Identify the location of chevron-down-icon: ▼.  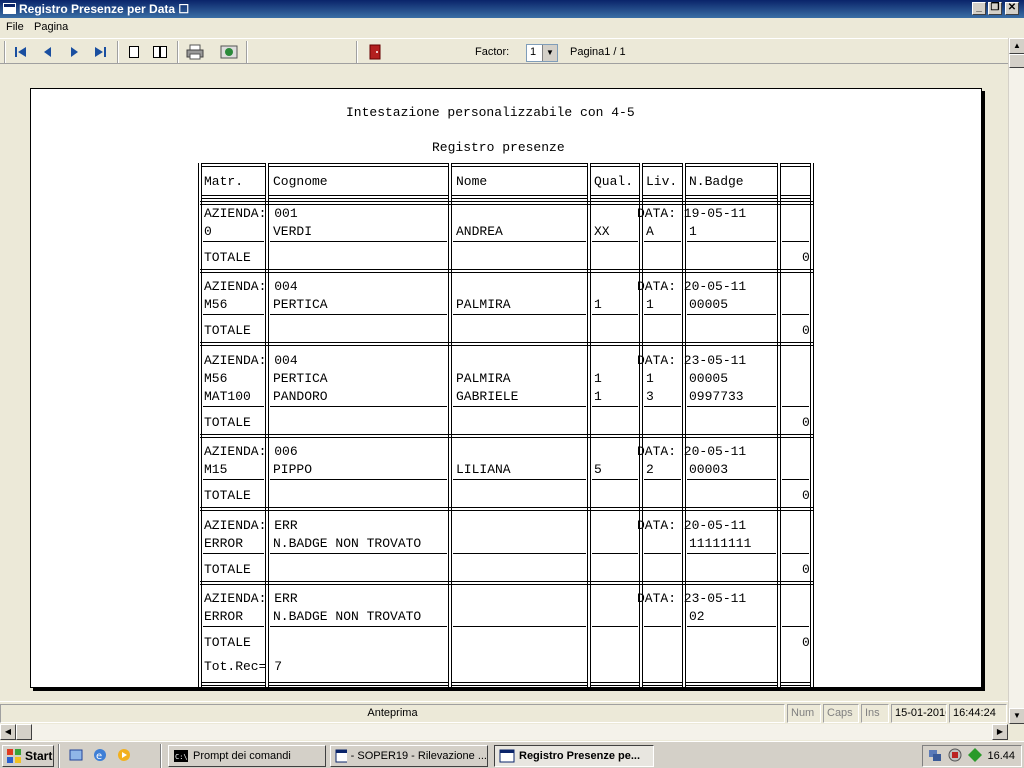
(549, 53).